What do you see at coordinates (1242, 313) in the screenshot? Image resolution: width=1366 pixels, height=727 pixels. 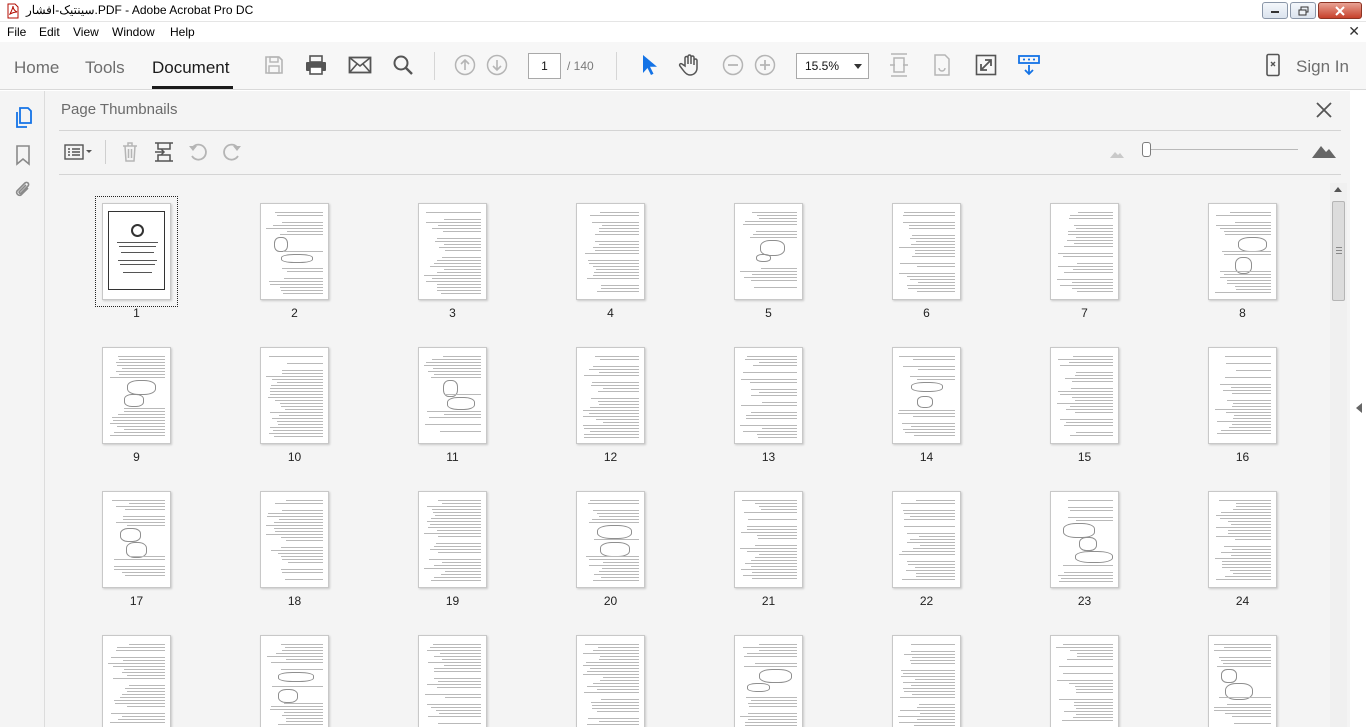 I see `page-number-label: 8` at bounding box center [1242, 313].